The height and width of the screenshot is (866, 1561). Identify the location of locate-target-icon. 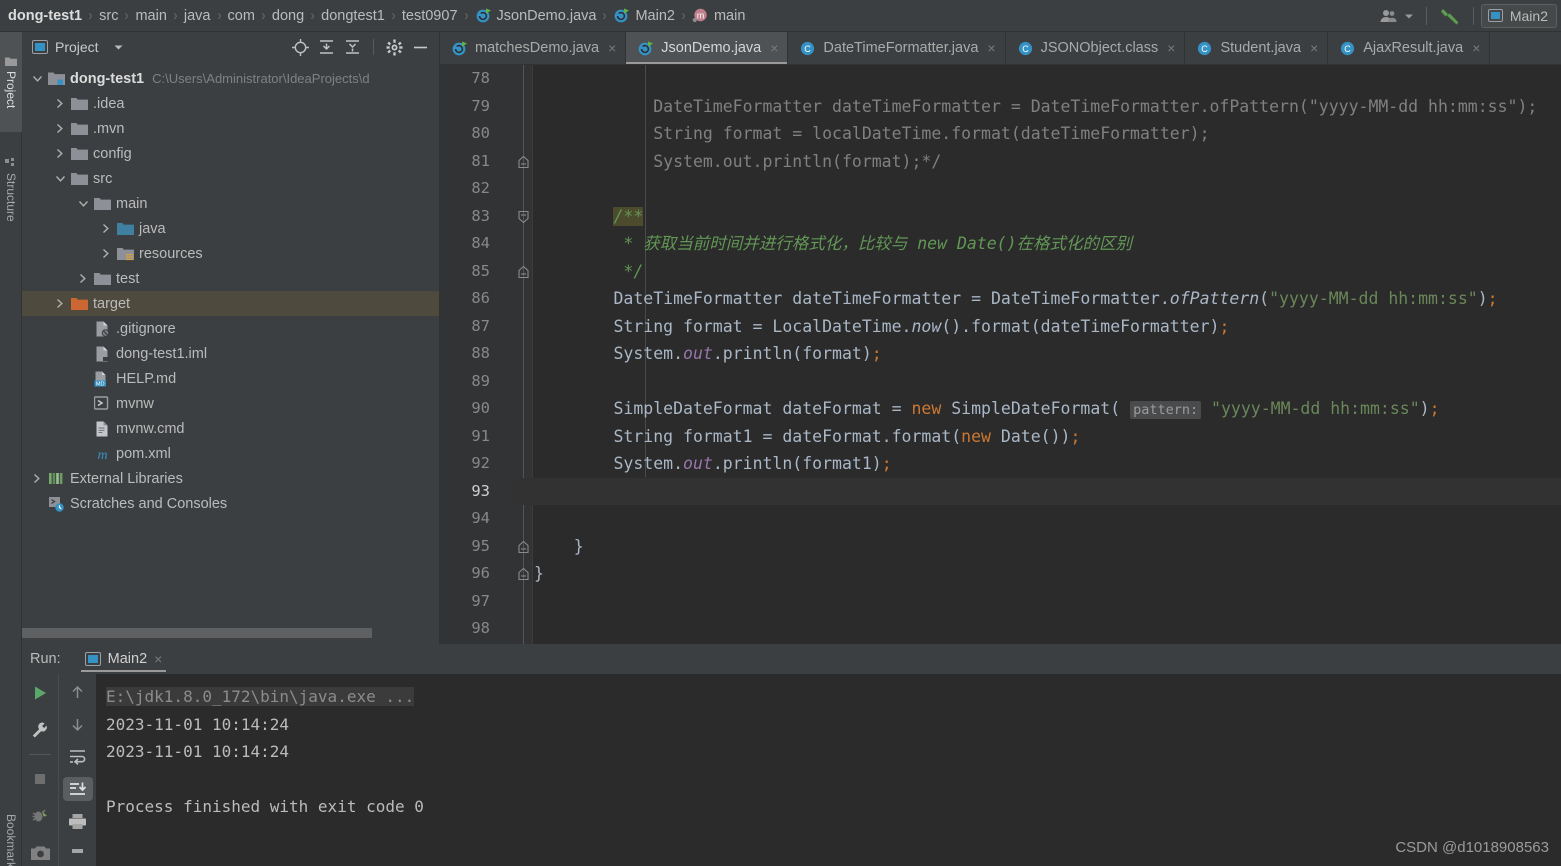
(300, 47).